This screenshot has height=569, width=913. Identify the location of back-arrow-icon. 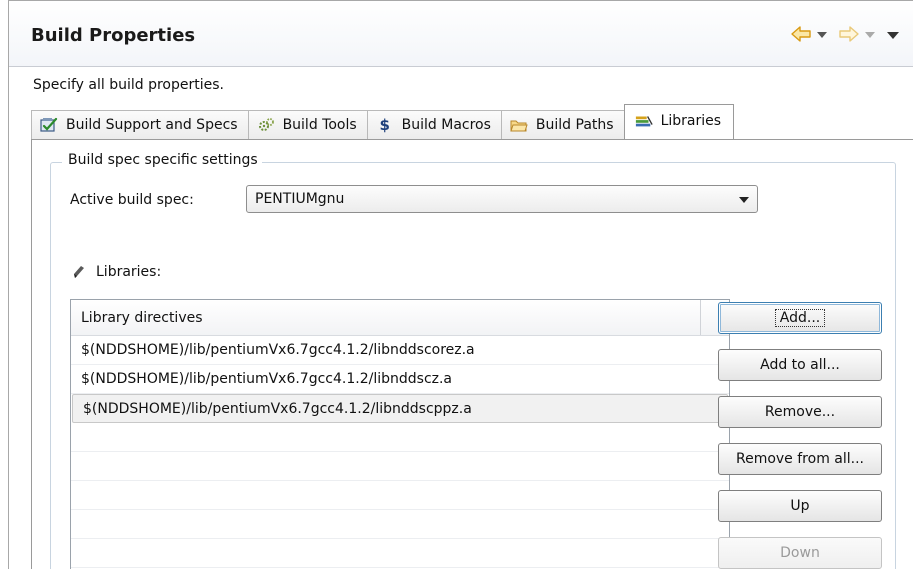
(801, 34).